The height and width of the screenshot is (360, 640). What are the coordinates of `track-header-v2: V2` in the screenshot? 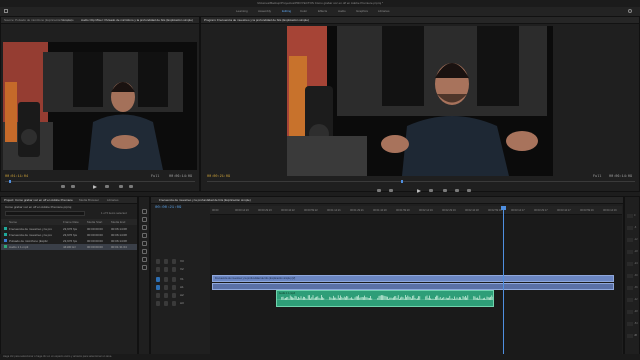 It's located at (180, 270).